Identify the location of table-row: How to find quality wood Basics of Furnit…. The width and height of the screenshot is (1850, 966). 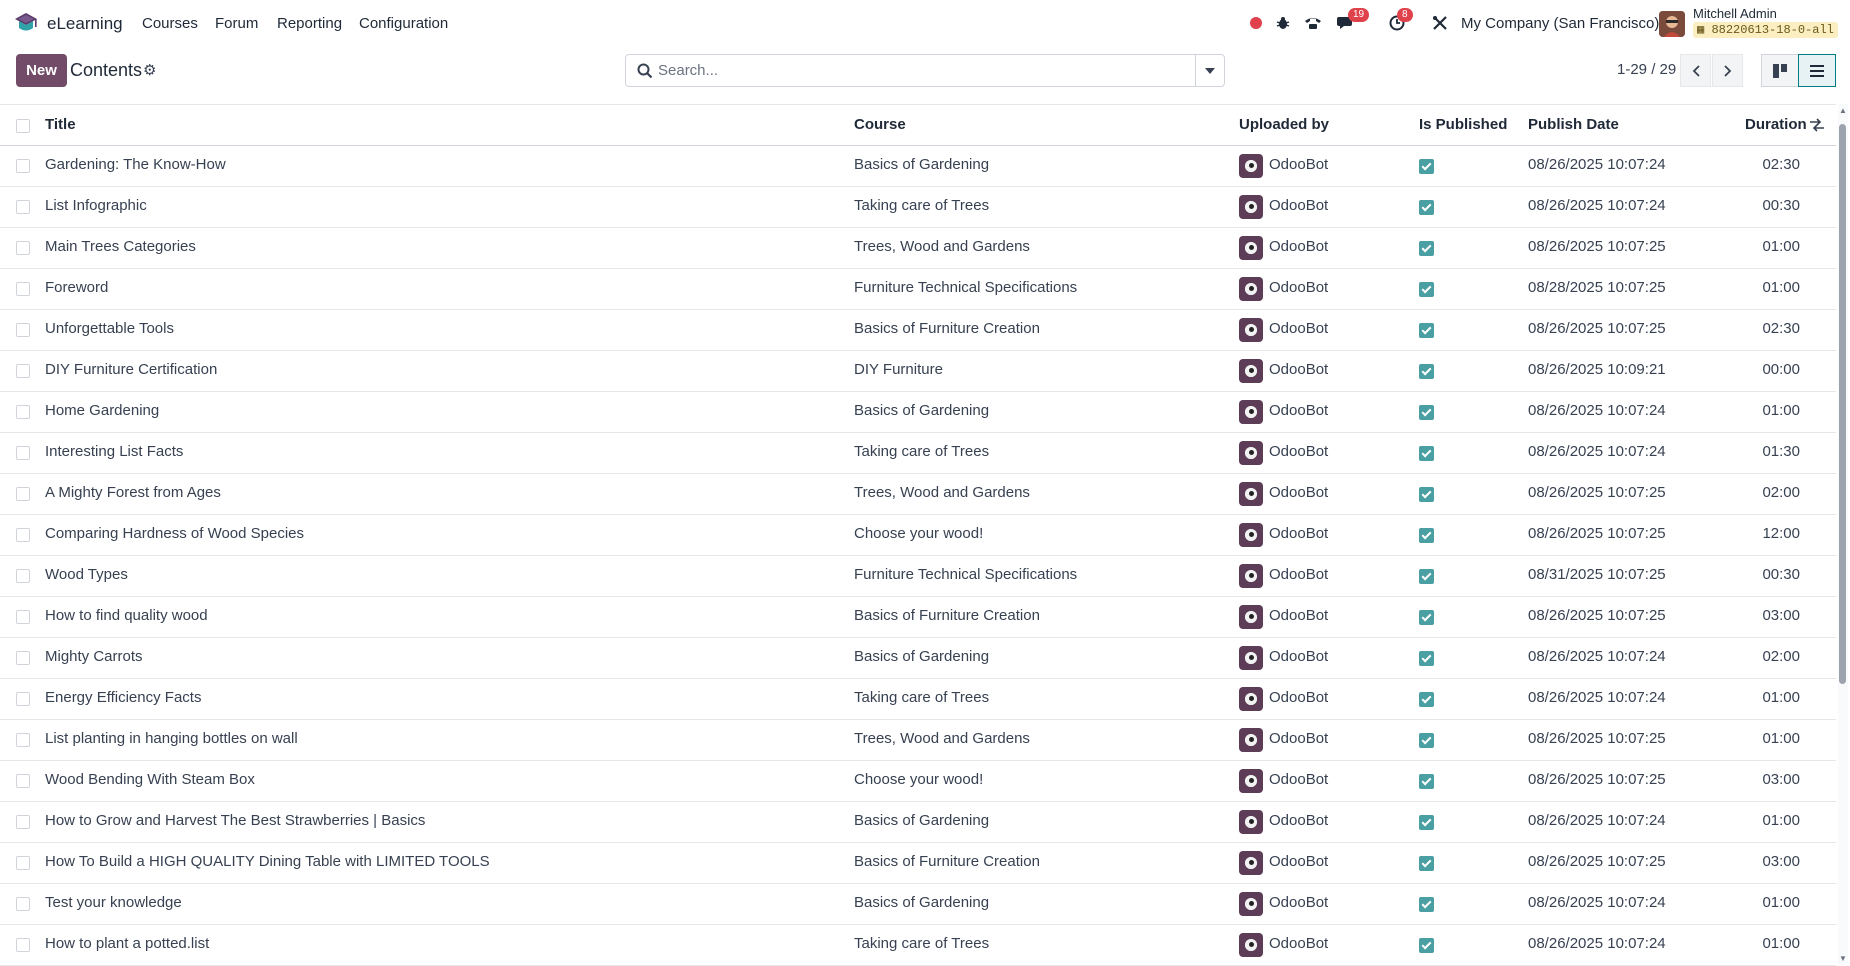
(918, 617).